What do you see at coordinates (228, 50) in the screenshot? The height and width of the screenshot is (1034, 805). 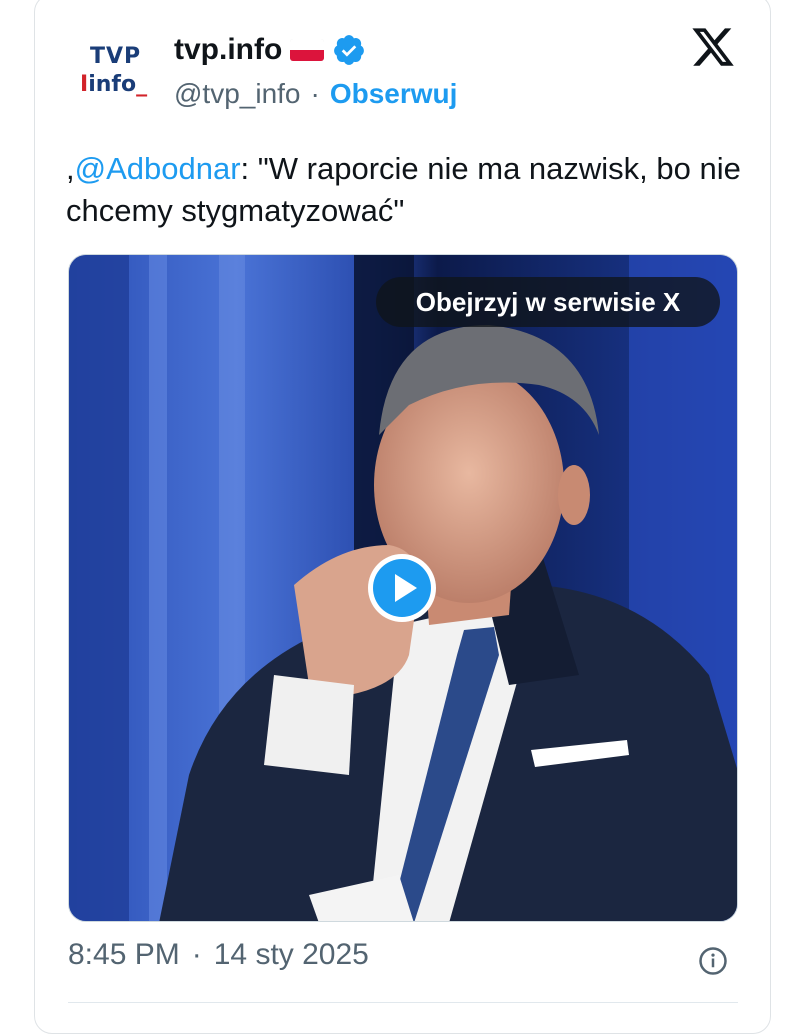 I see `author-display-name: tvp.info` at bounding box center [228, 50].